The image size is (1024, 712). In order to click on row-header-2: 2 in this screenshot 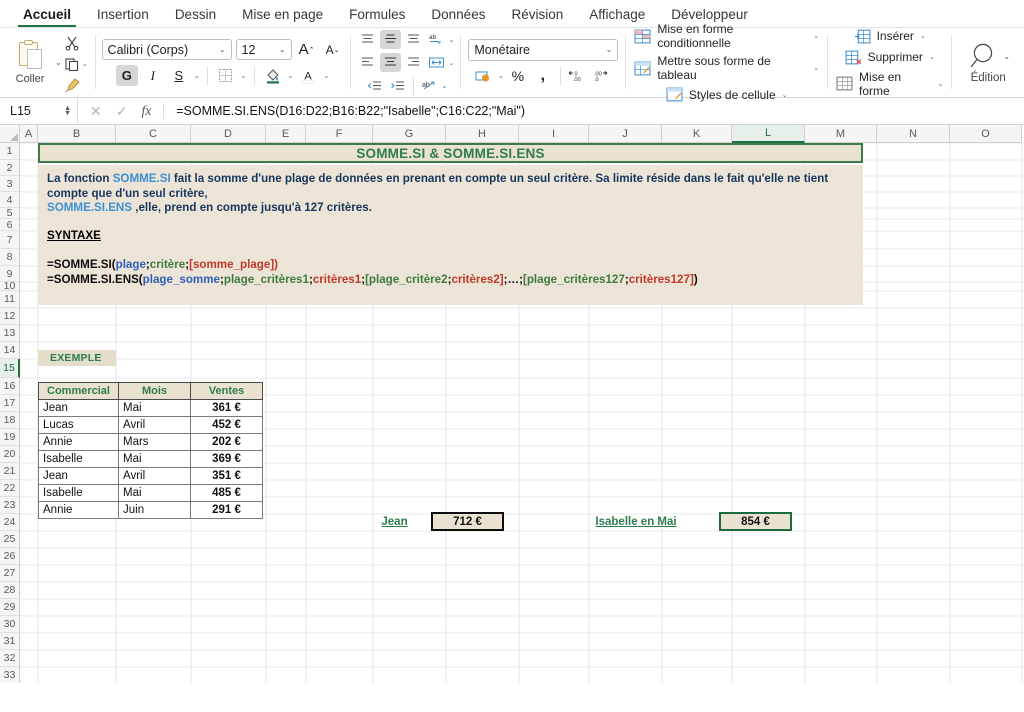, I will do `click(10, 168)`.